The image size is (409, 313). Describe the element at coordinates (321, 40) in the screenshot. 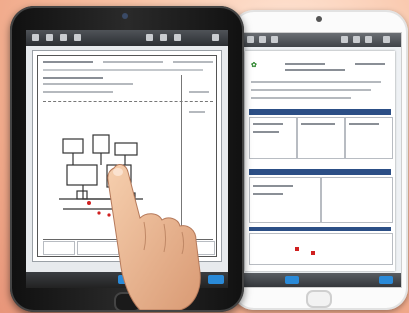

I see `white-tablet-toolbar` at that location.